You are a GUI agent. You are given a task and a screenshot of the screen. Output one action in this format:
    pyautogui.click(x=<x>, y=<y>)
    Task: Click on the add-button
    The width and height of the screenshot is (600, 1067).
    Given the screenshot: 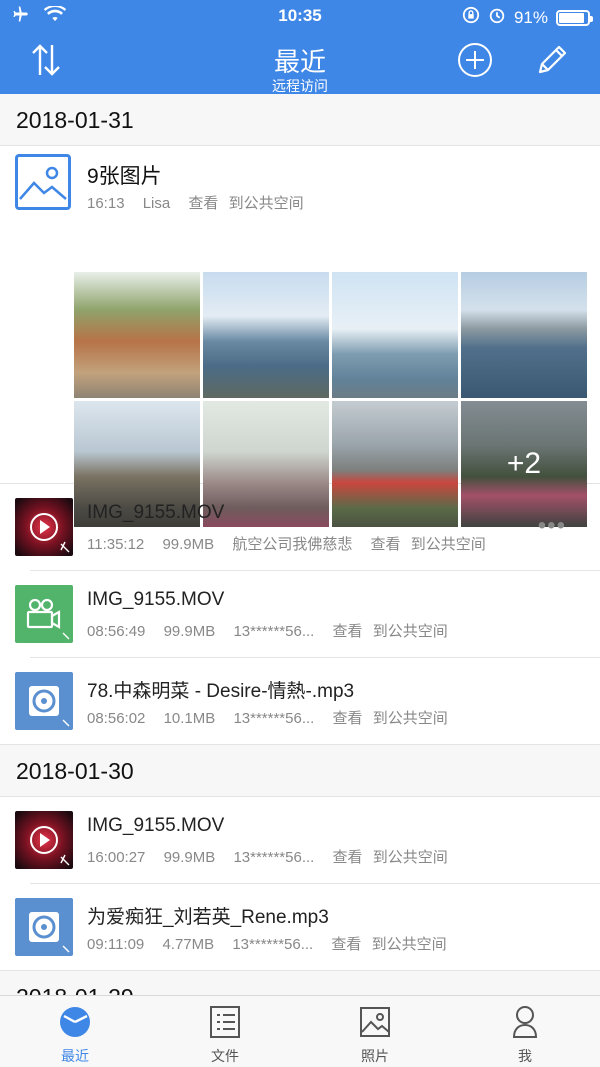 What is the action you would take?
    pyautogui.click(x=475, y=62)
    